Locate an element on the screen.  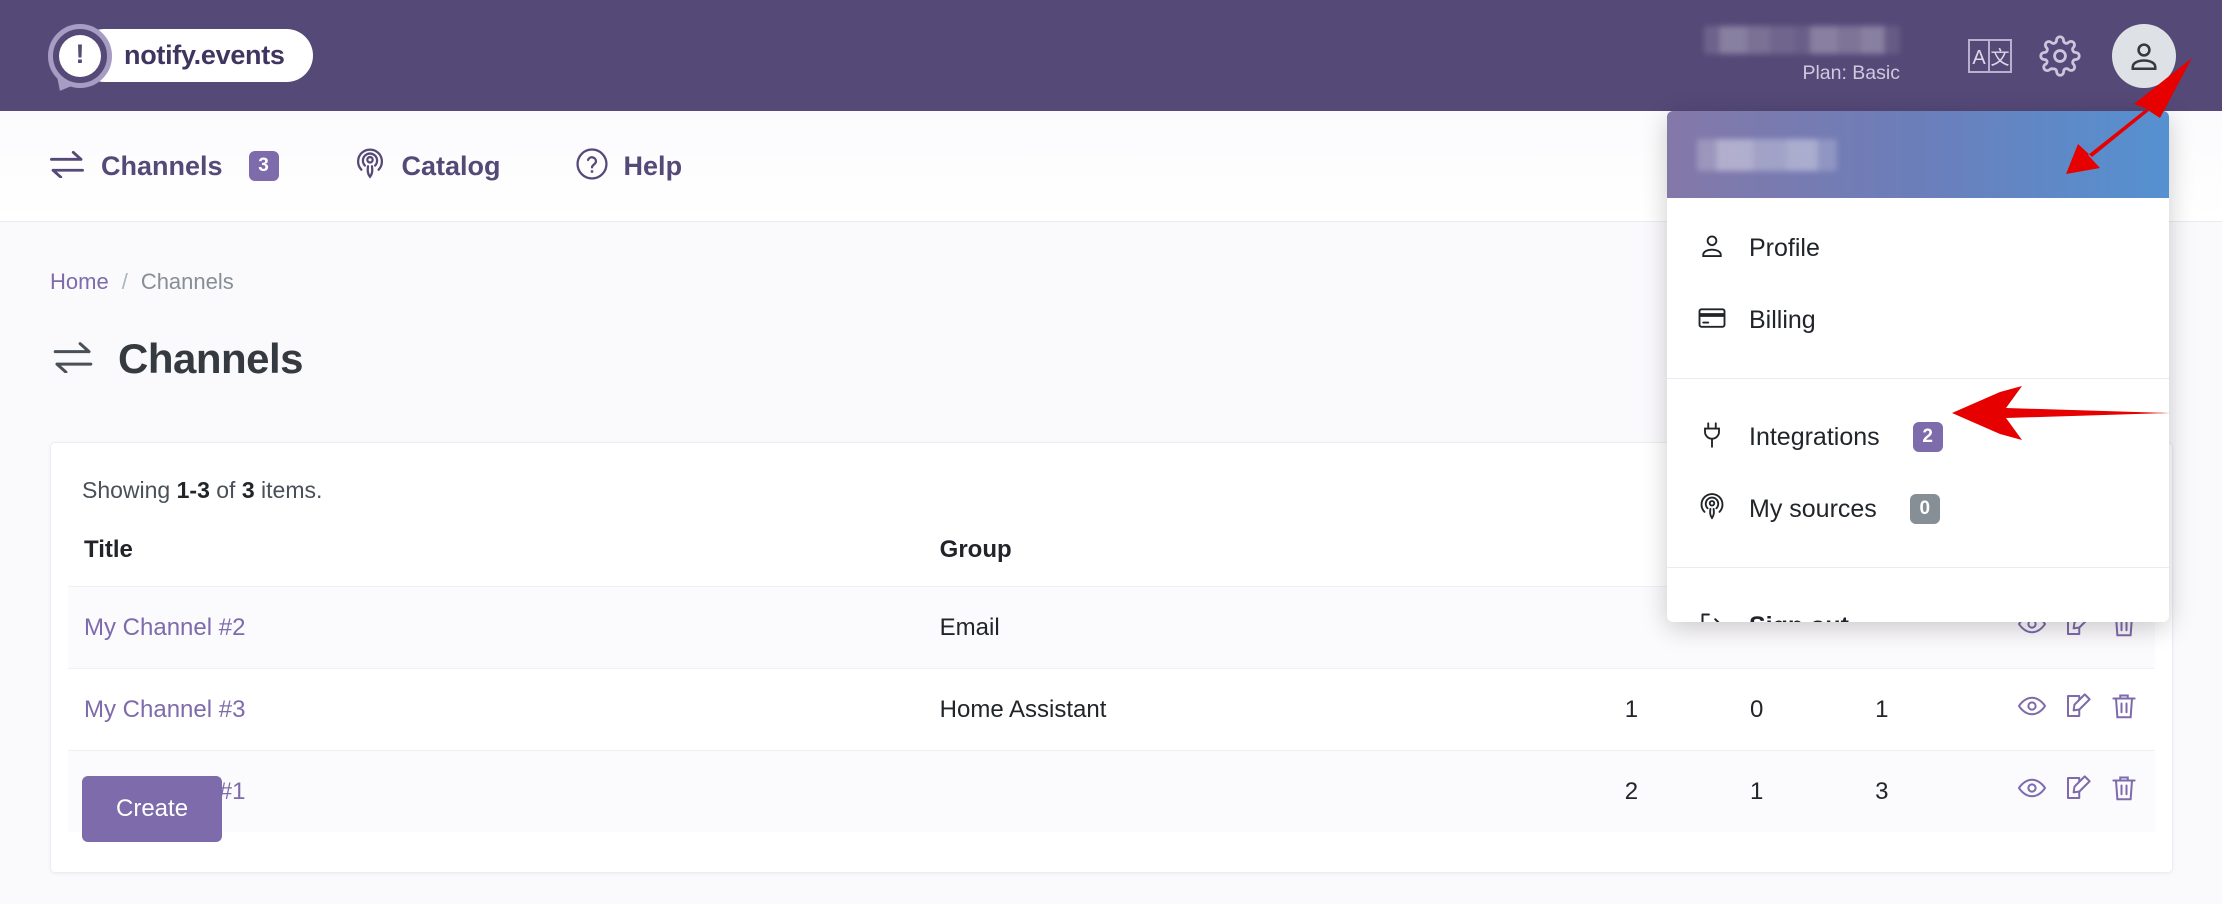
dropdown-label-sign-out: Sign out is located at coordinates (1799, 617).